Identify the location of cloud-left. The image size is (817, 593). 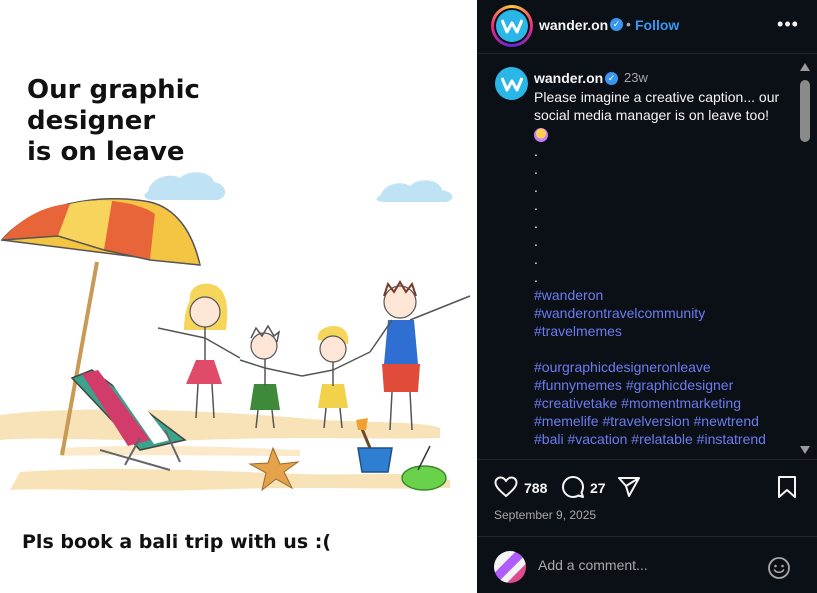
(185, 186).